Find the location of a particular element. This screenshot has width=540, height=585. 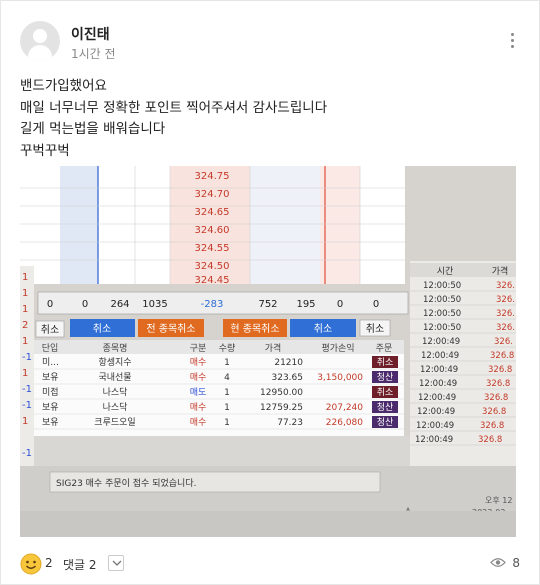

price-level: 324.45 is located at coordinates (212, 280).